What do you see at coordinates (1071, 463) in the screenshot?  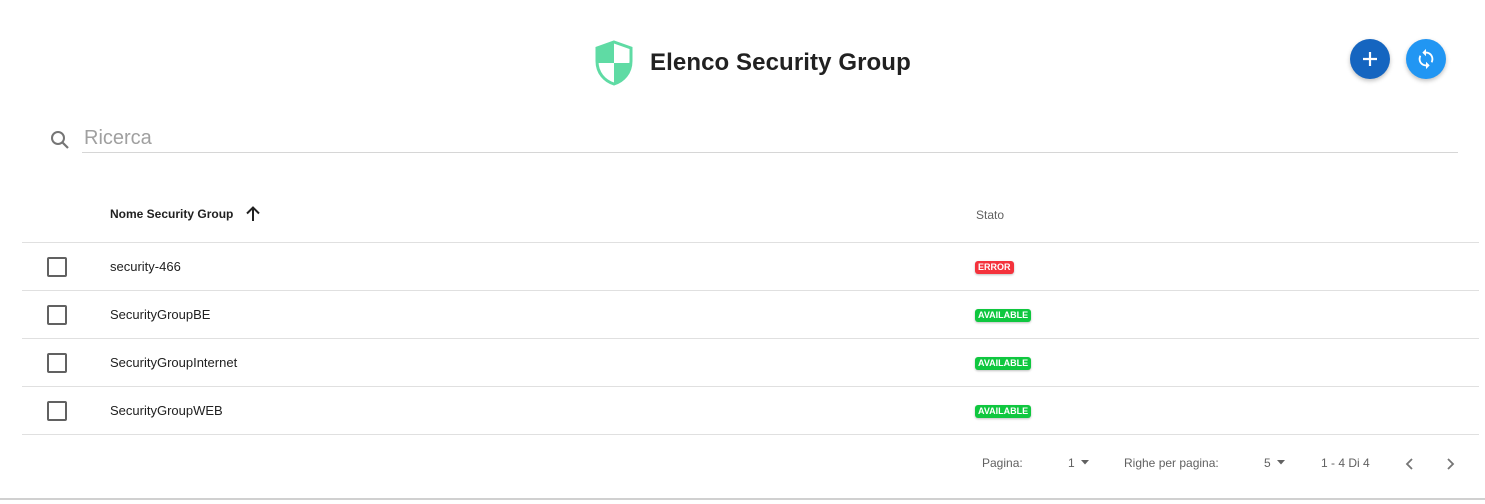 I see `page-select-value: 1` at bounding box center [1071, 463].